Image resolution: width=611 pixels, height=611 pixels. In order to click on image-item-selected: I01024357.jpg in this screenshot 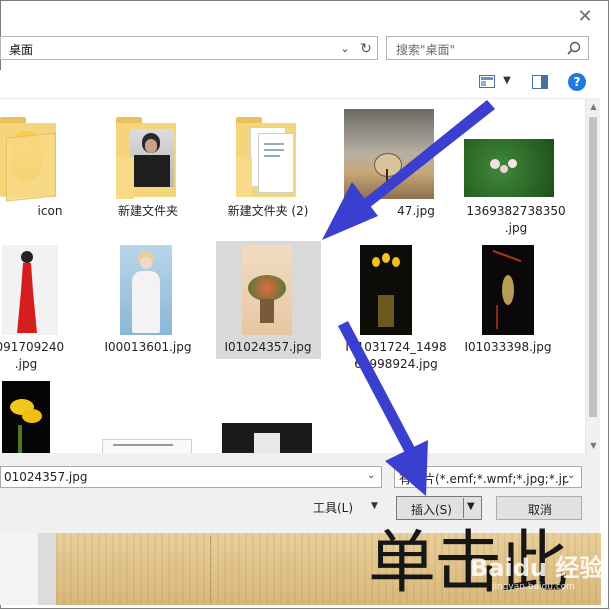, I will do `click(268, 300)`.